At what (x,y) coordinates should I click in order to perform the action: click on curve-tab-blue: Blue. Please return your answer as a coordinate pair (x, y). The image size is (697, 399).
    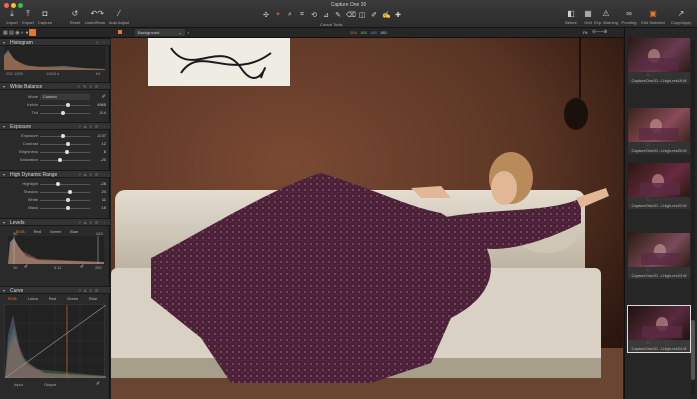
    Looking at the image, I should click on (93, 299).